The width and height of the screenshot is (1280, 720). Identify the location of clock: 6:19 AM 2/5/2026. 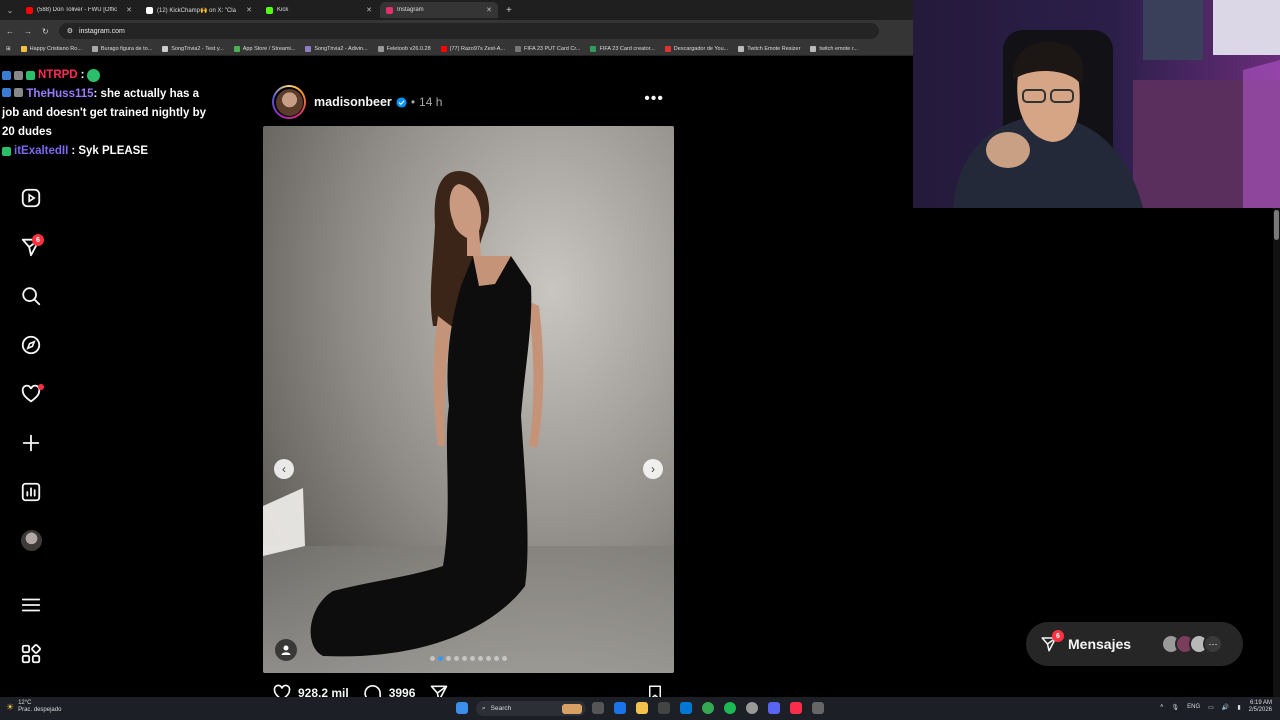
(1260, 707).